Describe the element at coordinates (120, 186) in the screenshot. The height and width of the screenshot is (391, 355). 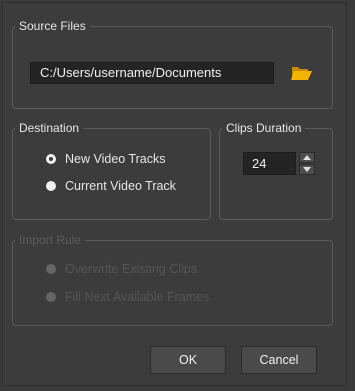
I see `radio-label: Current Video Track` at that location.